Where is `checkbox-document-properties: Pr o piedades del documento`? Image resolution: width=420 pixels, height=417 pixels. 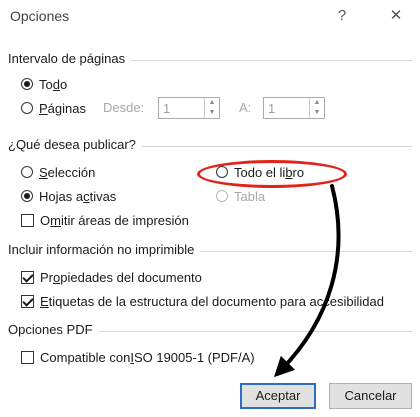 checkbox-document-properties: Pr o piedades del documento is located at coordinates (111, 277).